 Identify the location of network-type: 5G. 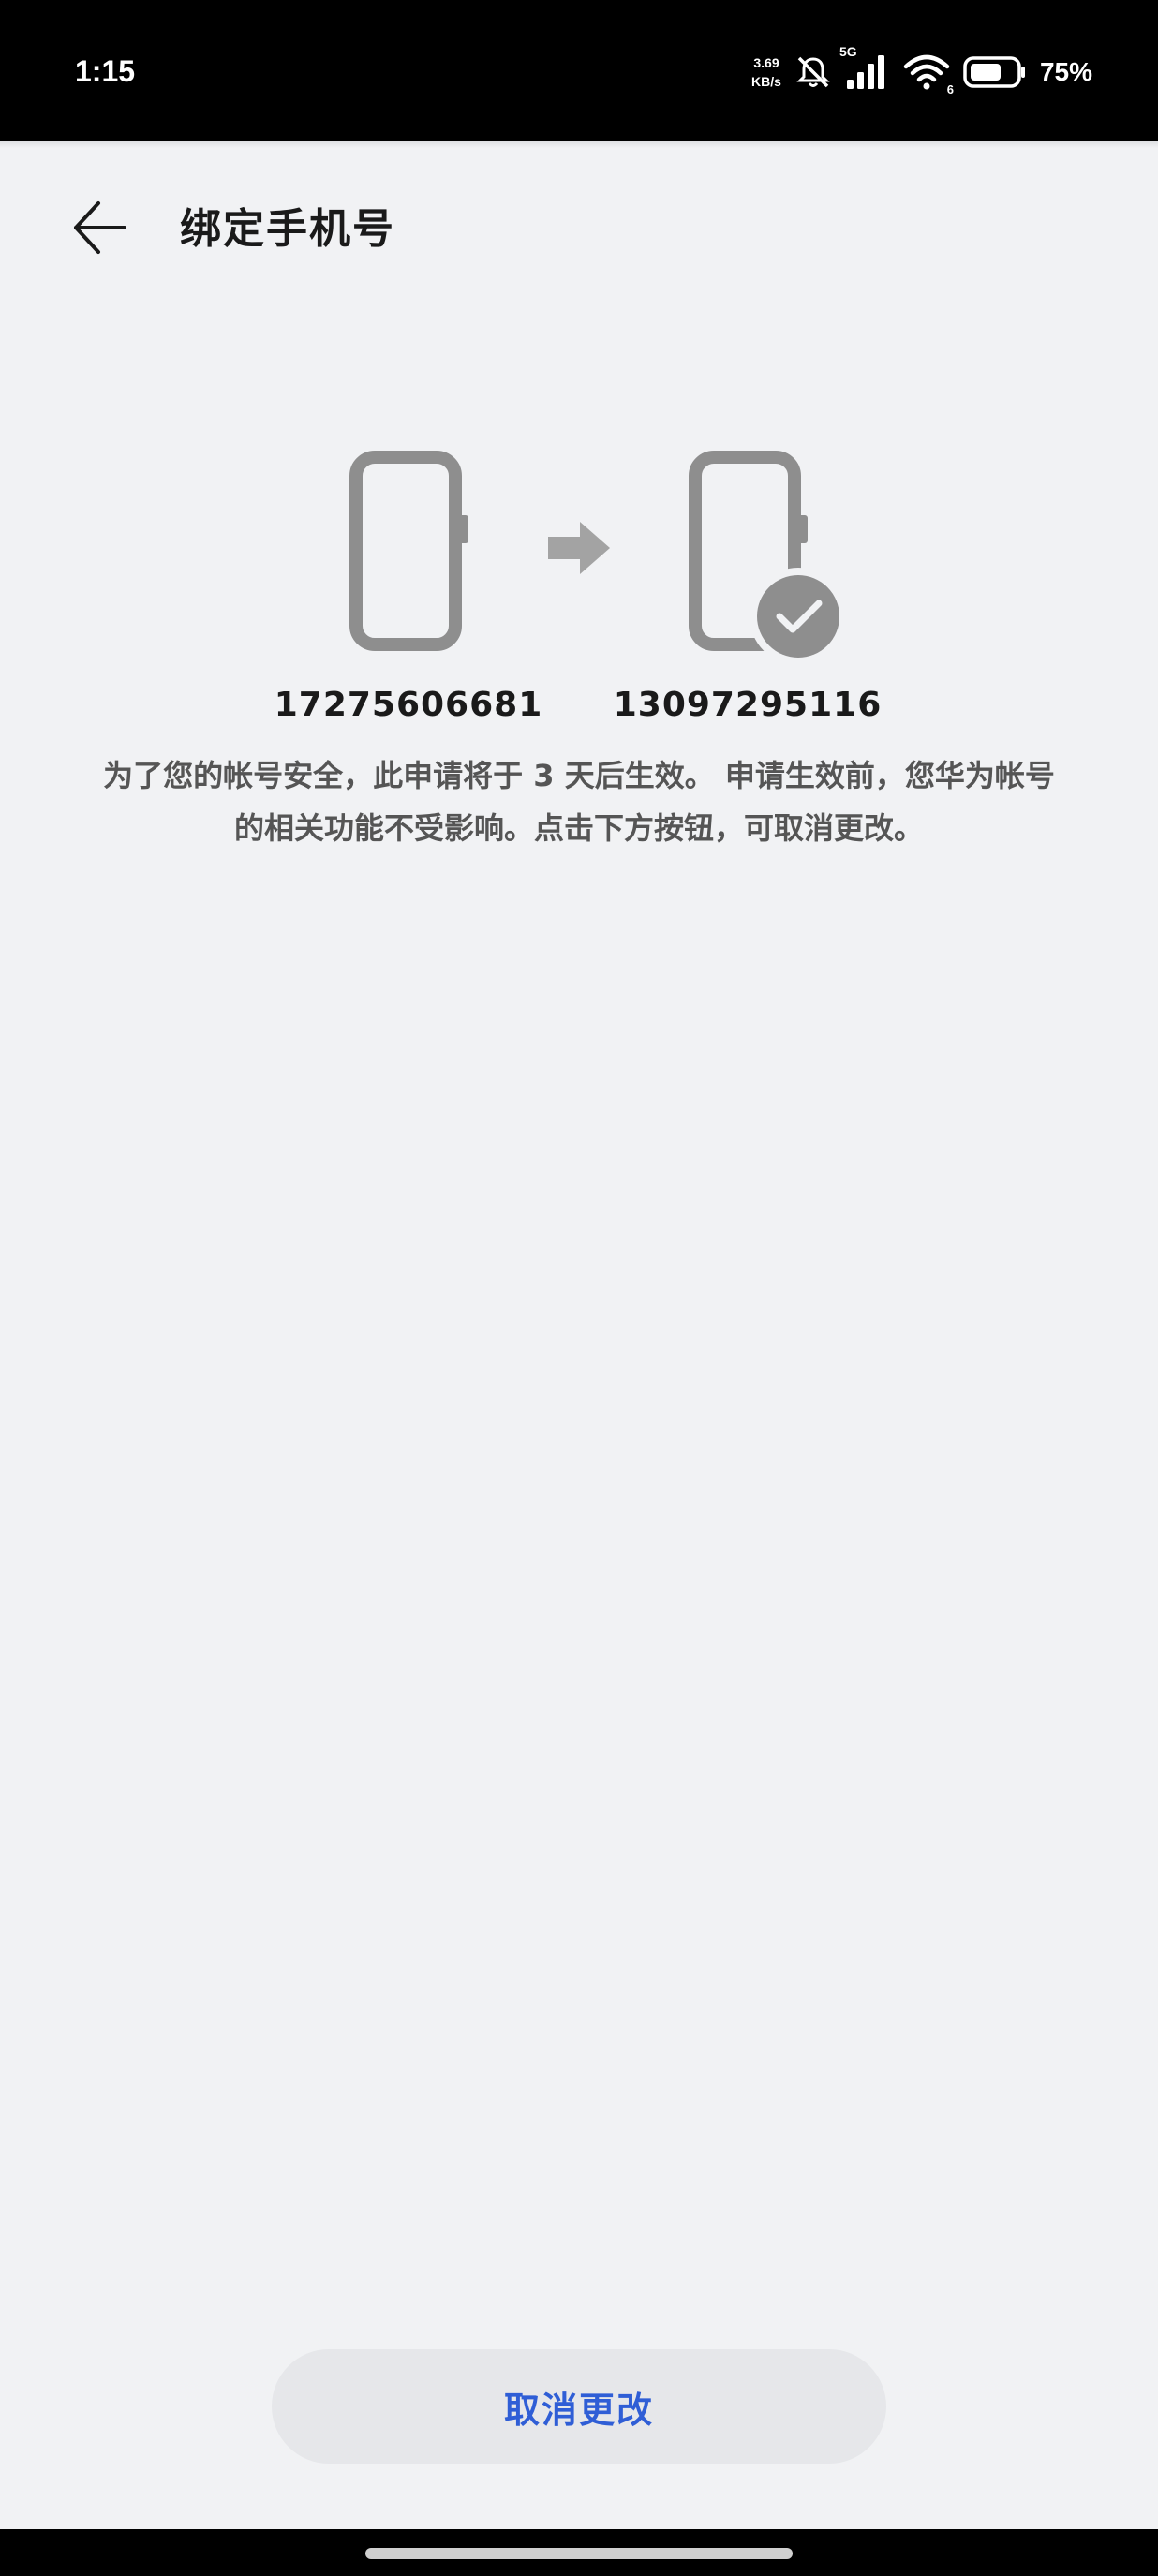
(848, 51).